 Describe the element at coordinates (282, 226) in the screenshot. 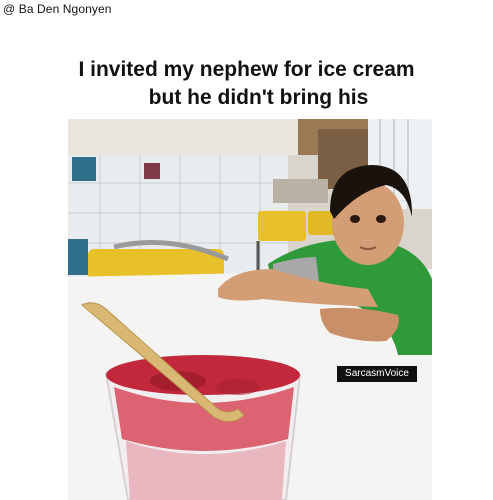

I see `yellow-chair-back` at that location.